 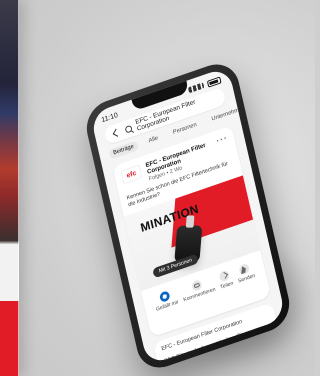 I want to click on company-logo: efc, so click(x=131, y=174).